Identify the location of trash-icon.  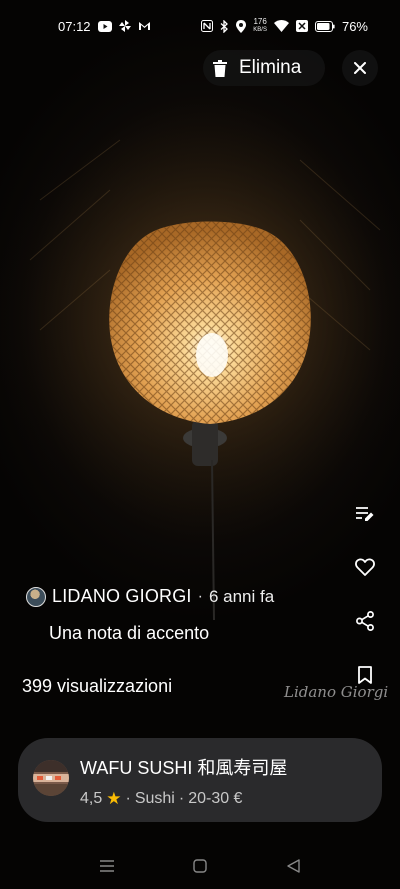
(220, 68).